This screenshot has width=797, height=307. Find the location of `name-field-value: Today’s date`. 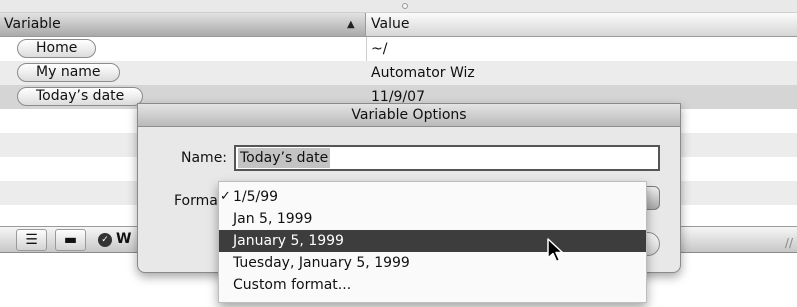

name-field-value: Today’s date is located at coordinates (284, 158).